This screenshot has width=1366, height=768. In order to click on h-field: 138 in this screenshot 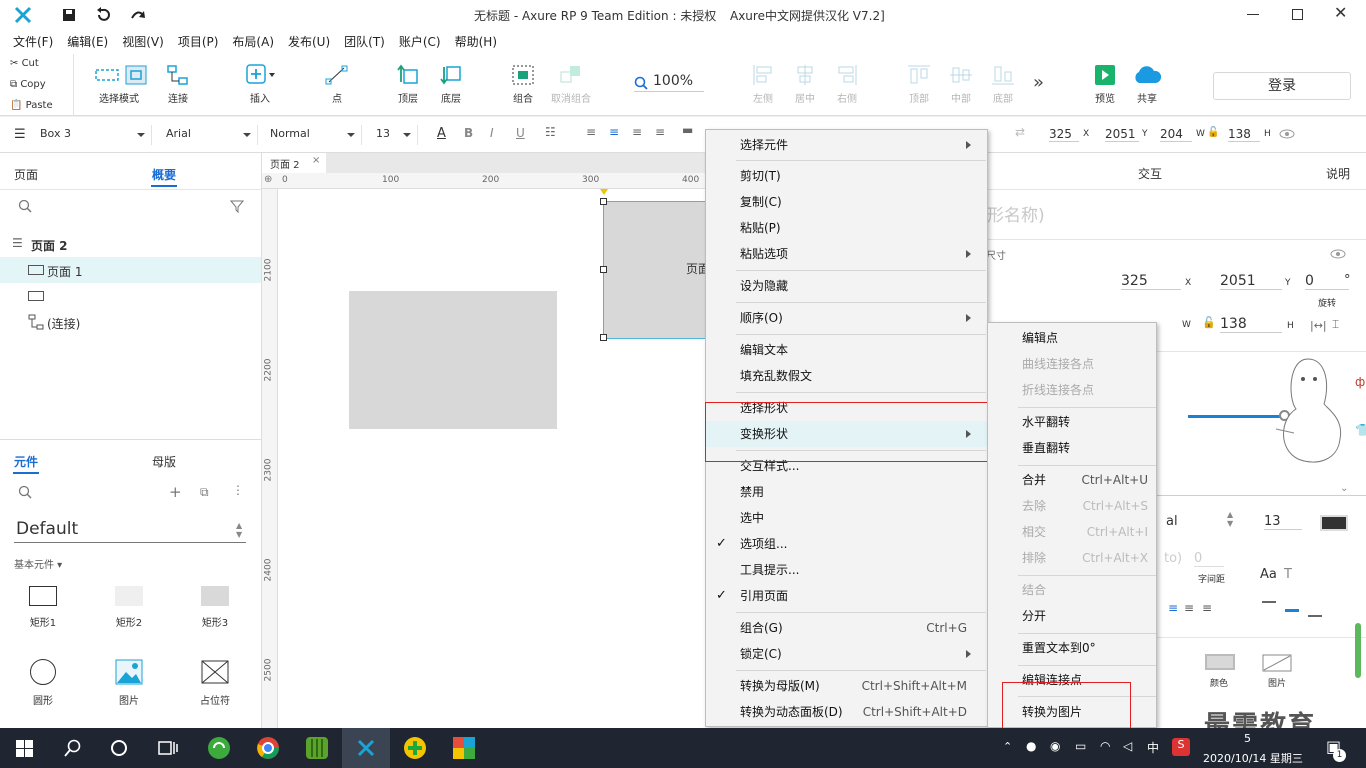, I will do `click(1244, 134)`.